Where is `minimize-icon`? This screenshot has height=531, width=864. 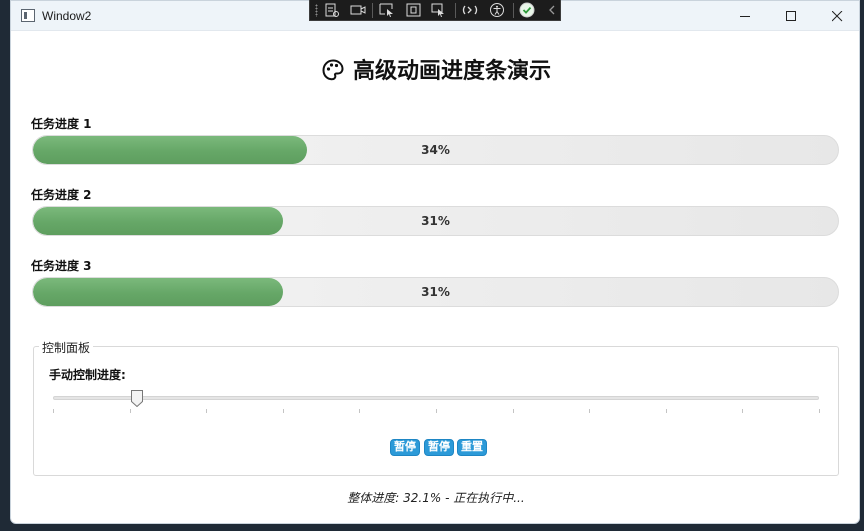 minimize-icon is located at coordinates (745, 16).